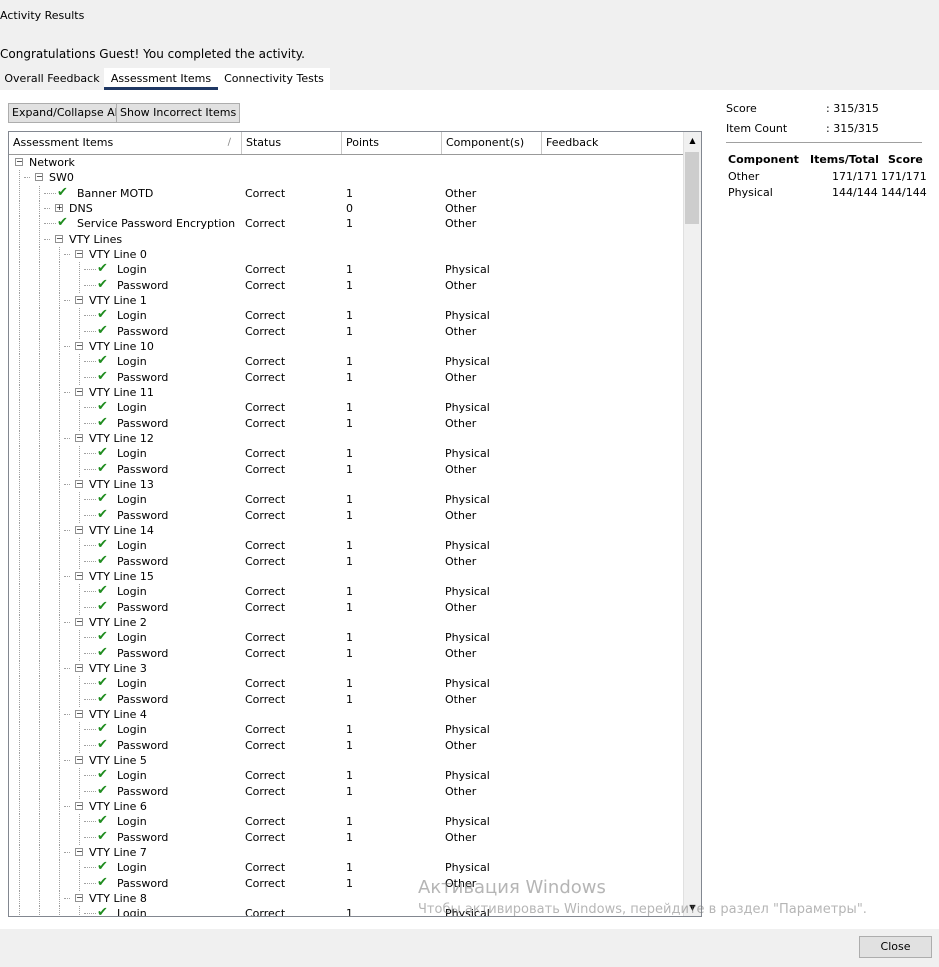 This screenshot has width=939, height=967. Describe the element at coordinates (347, 208) in the screenshot. I see `table-row: + DNS 0 Other` at that location.